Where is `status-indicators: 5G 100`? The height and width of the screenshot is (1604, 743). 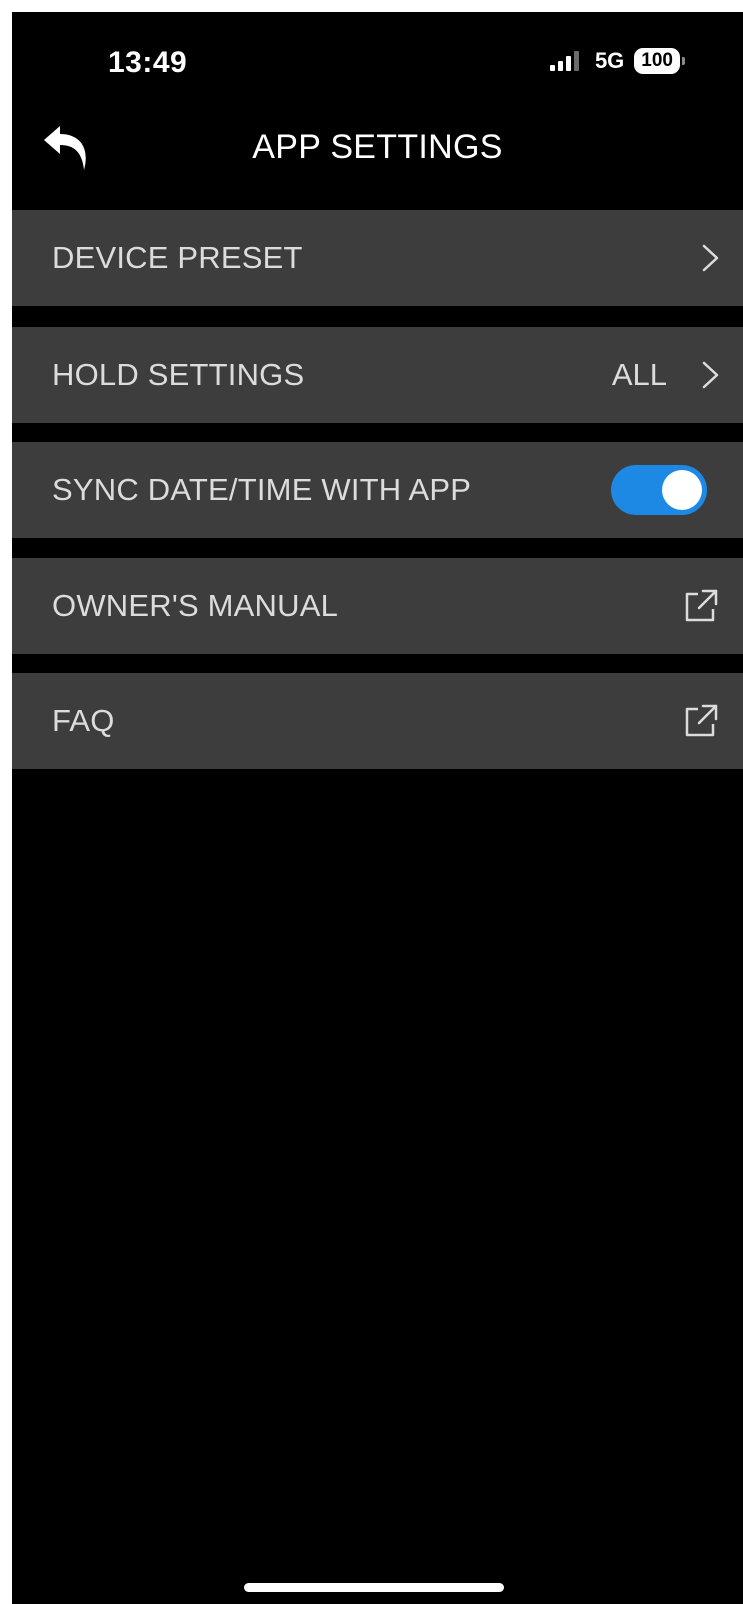 status-indicators: 5G 100 is located at coordinates (617, 61).